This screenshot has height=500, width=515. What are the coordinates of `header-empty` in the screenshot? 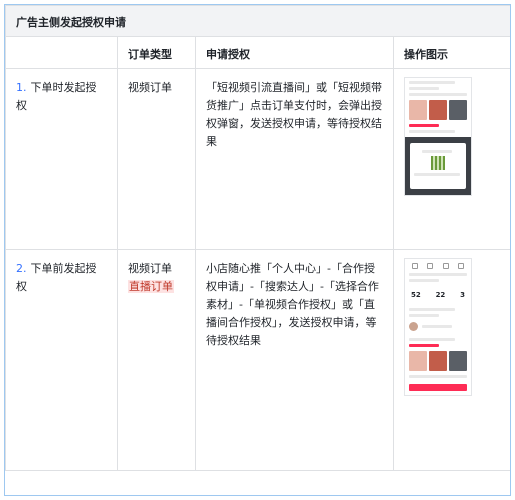 It's located at (61, 52).